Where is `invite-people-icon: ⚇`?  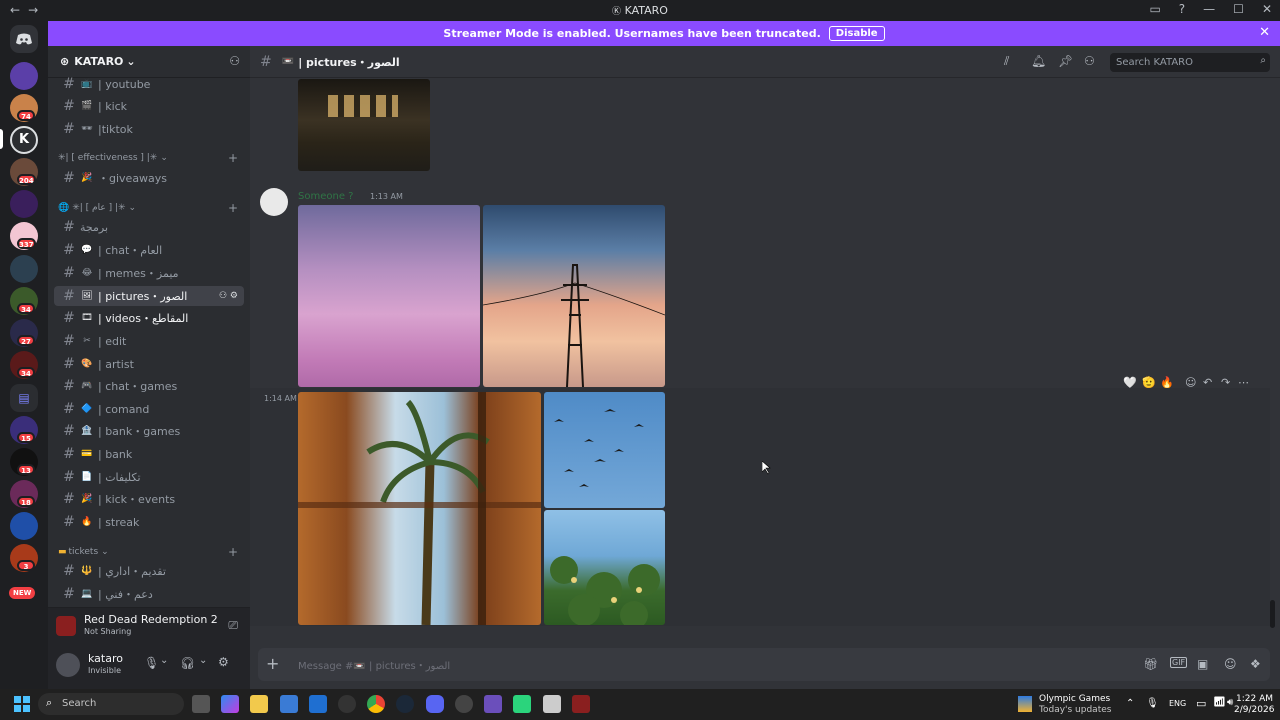
invite-people-icon: ⚇ is located at coordinates (234, 61).